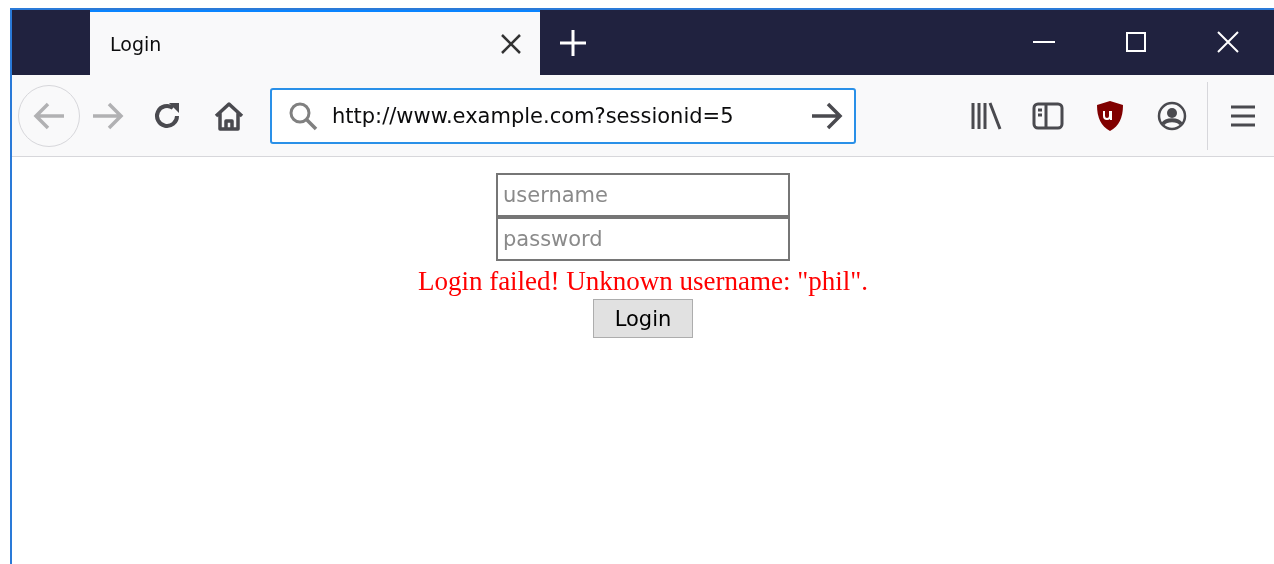  I want to click on plus-icon, so click(573, 42).